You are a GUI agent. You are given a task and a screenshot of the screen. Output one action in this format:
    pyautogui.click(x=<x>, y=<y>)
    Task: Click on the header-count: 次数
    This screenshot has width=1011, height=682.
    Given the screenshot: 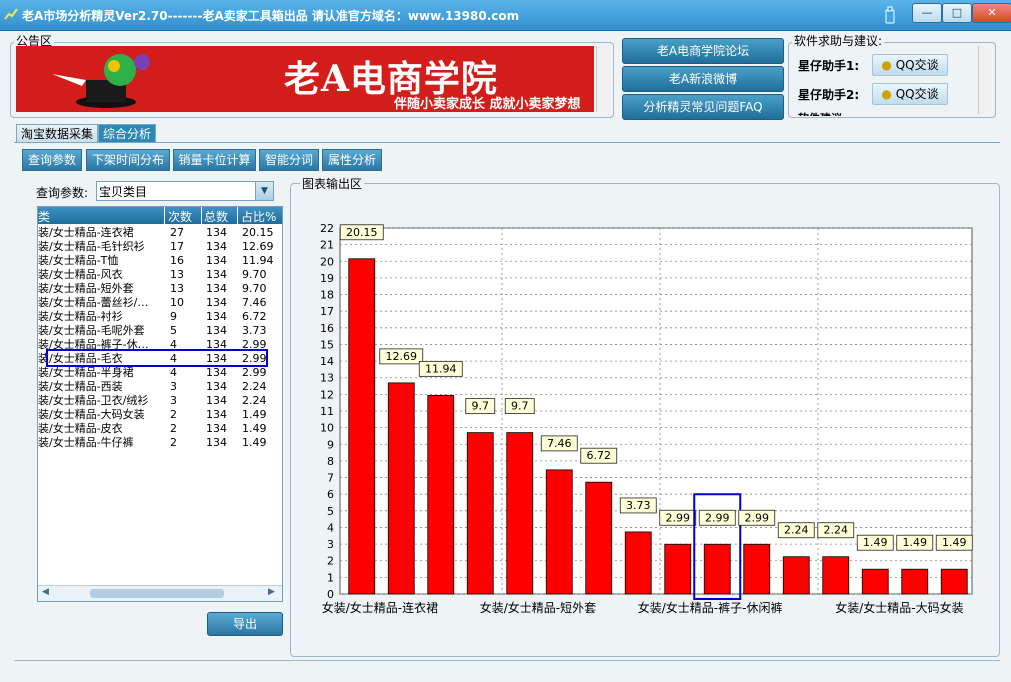 What is the action you would take?
    pyautogui.click(x=180, y=216)
    